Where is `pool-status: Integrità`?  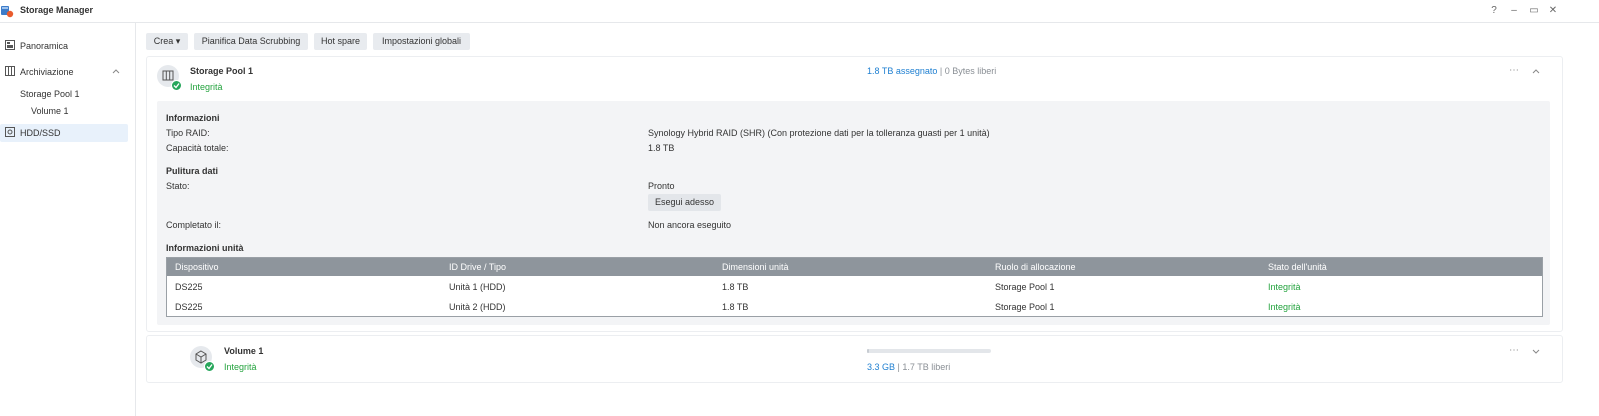
pool-status: Integrità is located at coordinates (206, 87).